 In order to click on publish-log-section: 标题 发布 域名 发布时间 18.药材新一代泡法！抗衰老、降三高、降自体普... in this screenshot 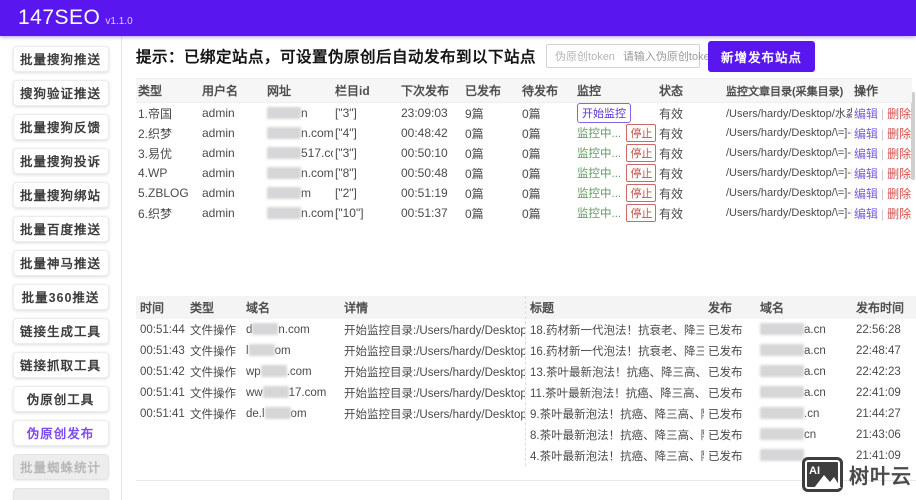, I will do `click(721, 381)`.